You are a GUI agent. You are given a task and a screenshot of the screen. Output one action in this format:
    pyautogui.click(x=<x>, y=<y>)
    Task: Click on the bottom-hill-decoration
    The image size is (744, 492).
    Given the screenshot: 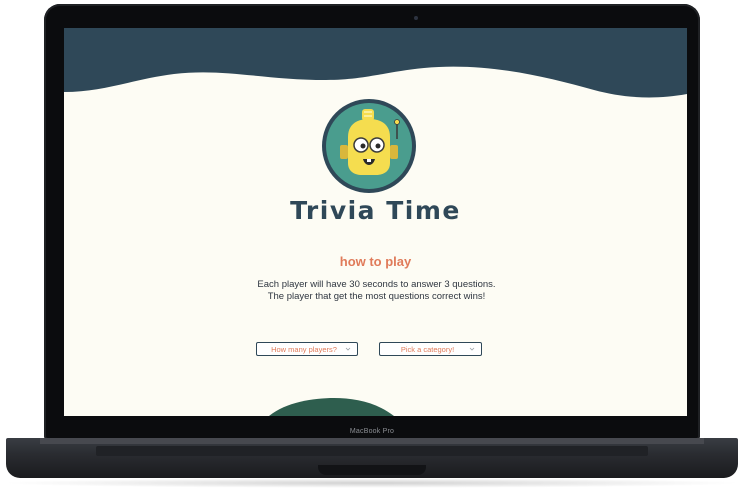 What is the action you would take?
    pyautogui.click(x=331, y=407)
    